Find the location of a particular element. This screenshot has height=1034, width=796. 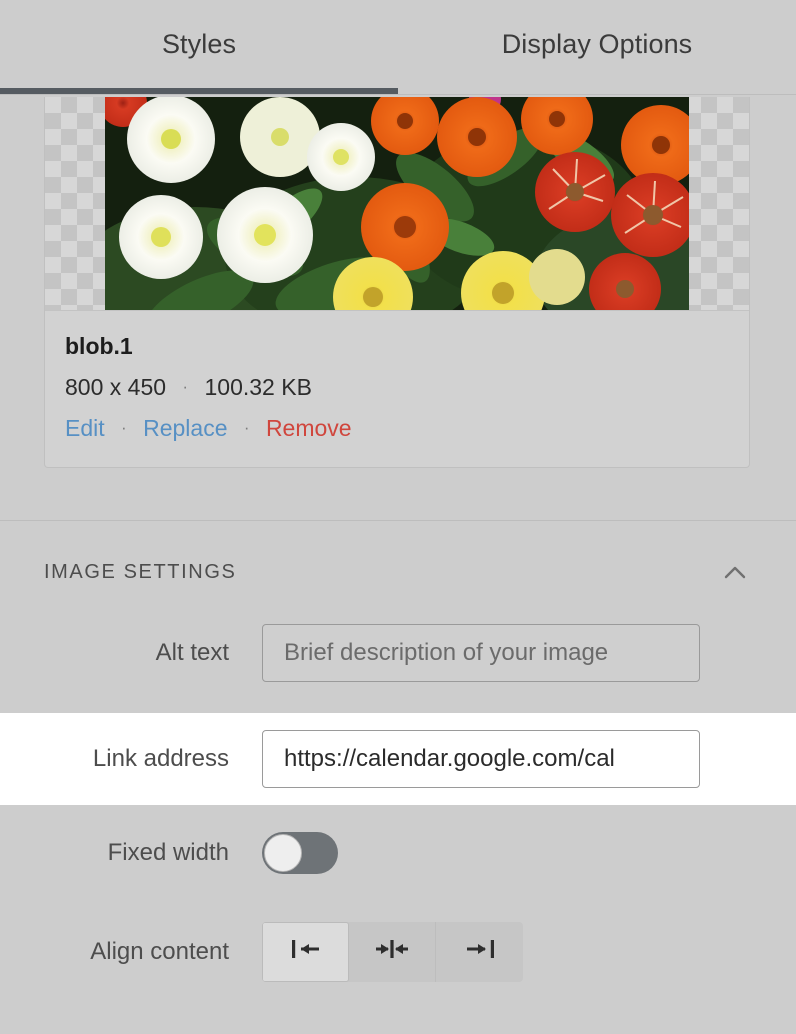

align-center-icon is located at coordinates (392, 951).